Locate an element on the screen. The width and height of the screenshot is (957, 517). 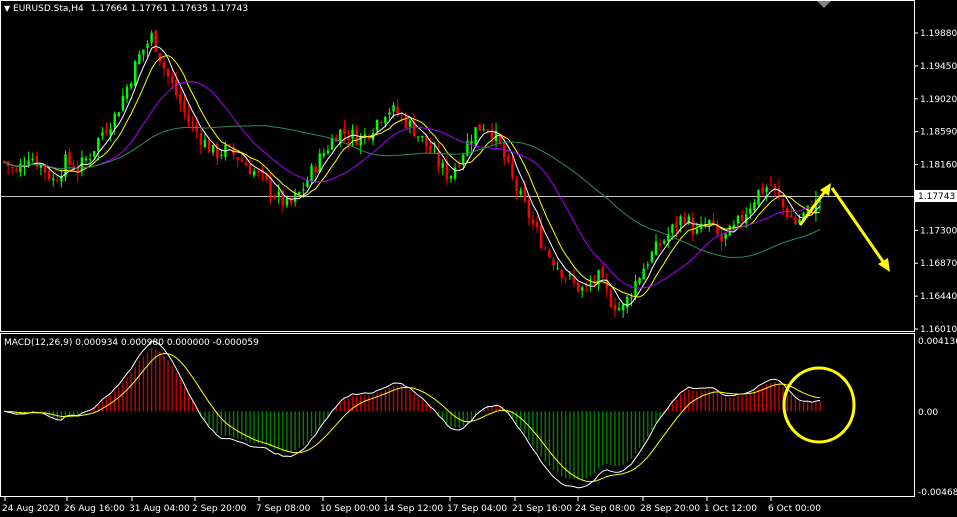
current-price-label: 1.17743 is located at coordinates (936, 197).